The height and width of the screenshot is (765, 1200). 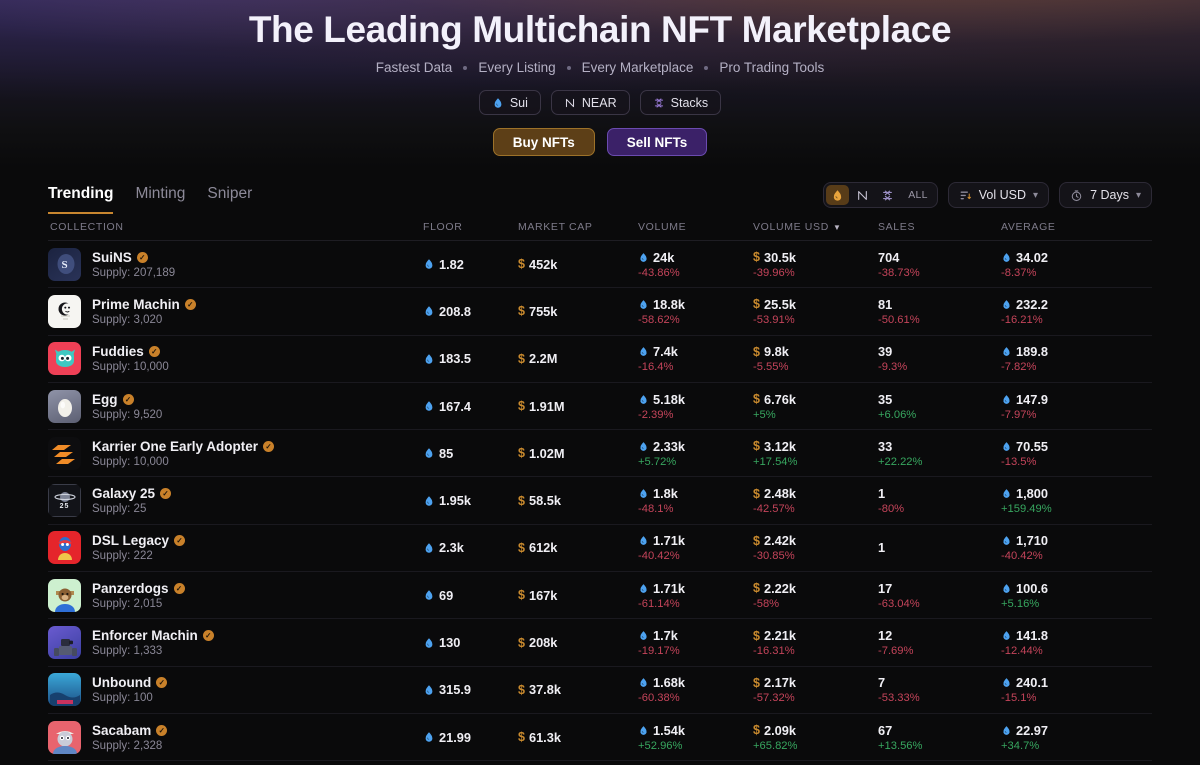 What do you see at coordinates (235, 406) in the screenshot?
I see `collection-cell: Egg ✓ Supply: 9,520` at bounding box center [235, 406].